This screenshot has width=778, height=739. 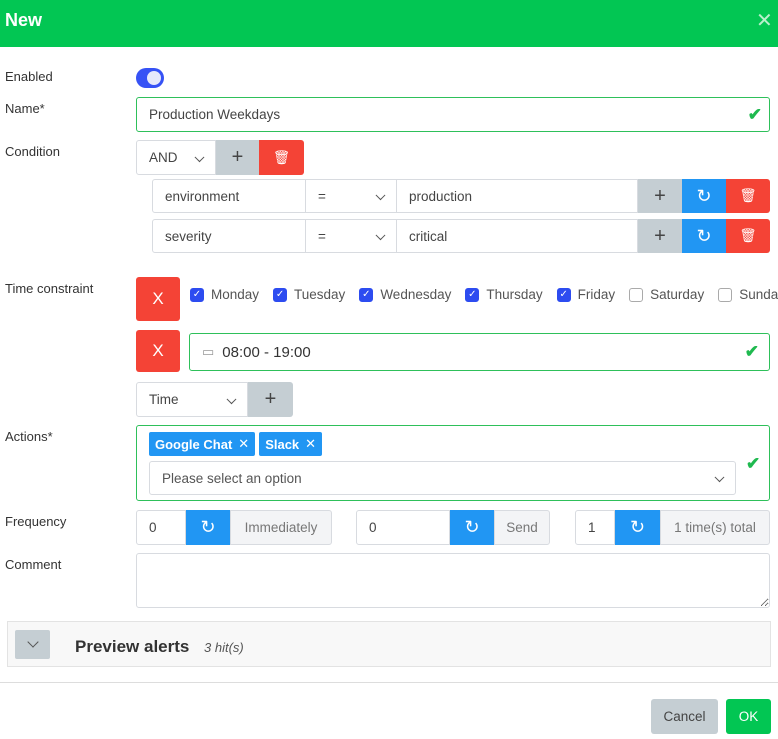 I want to click on condition-value: production, so click(x=441, y=196).